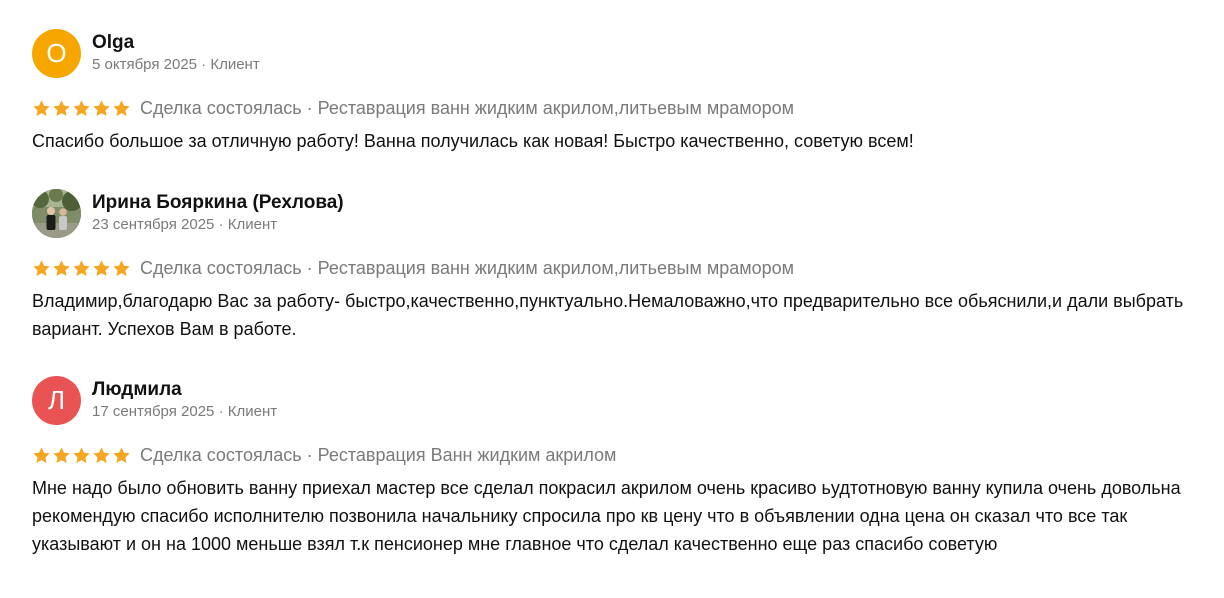  I want to click on review-meta: 5 октября 2025 · Клиент, so click(176, 65).